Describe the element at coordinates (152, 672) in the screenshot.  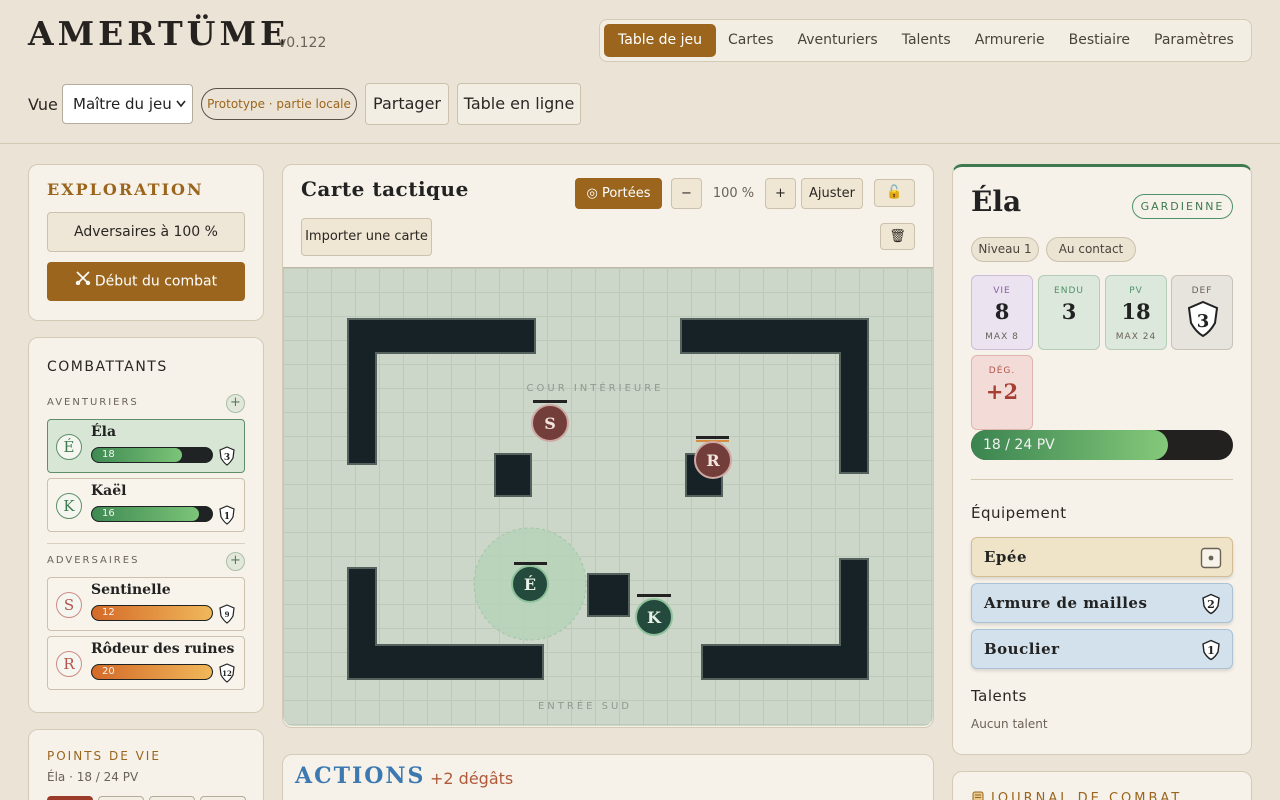
I see `hp-bar: 20` at that location.